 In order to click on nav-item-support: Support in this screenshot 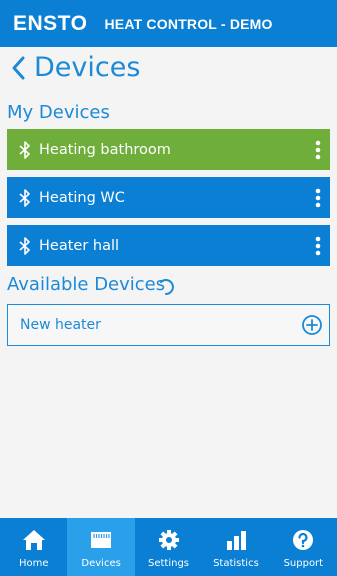, I will do `click(303, 547)`.